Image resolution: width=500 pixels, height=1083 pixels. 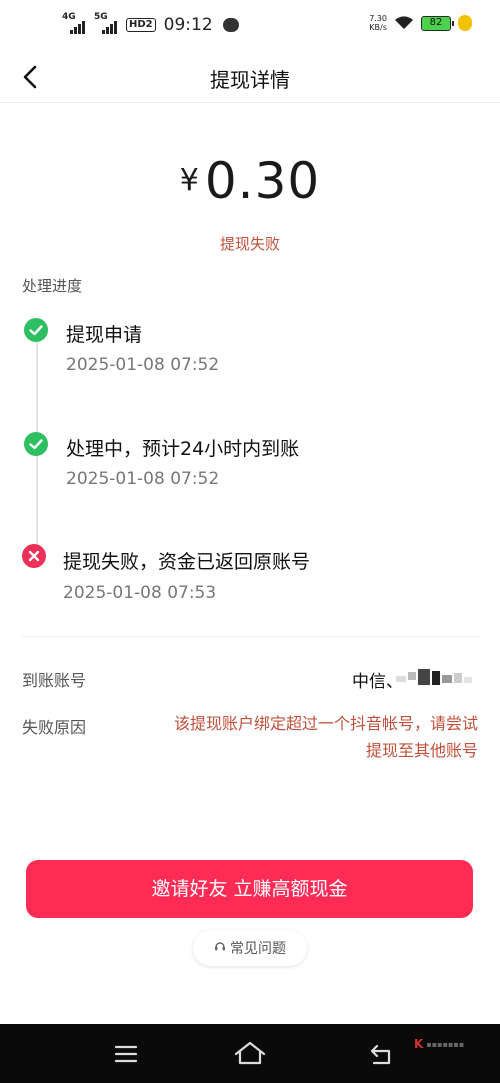 I want to click on wechat-icon, so click(x=230, y=25).